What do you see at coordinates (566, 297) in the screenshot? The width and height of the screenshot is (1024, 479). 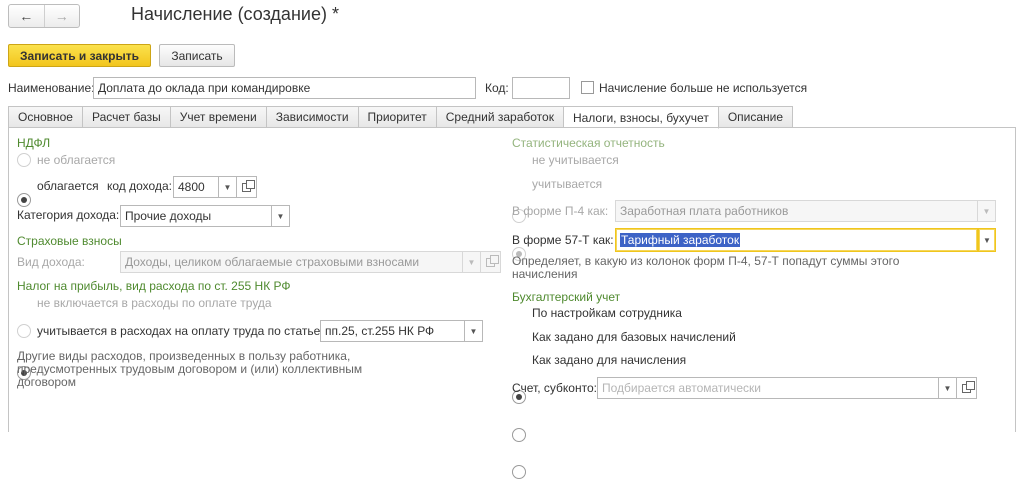 I see `accounting-heading: Бухгалтерский учет` at bounding box center [566, 297].